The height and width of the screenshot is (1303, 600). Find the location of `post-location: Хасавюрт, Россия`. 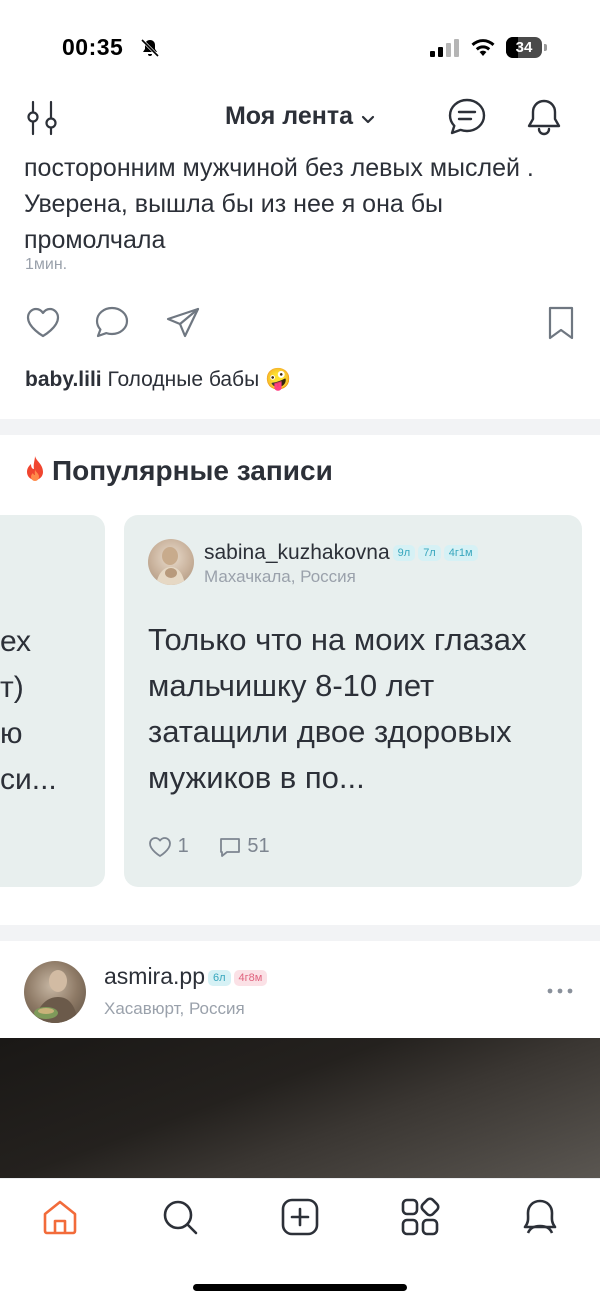

post-location: Хасавюрт, Россия is located at coordinates (174, 1008).